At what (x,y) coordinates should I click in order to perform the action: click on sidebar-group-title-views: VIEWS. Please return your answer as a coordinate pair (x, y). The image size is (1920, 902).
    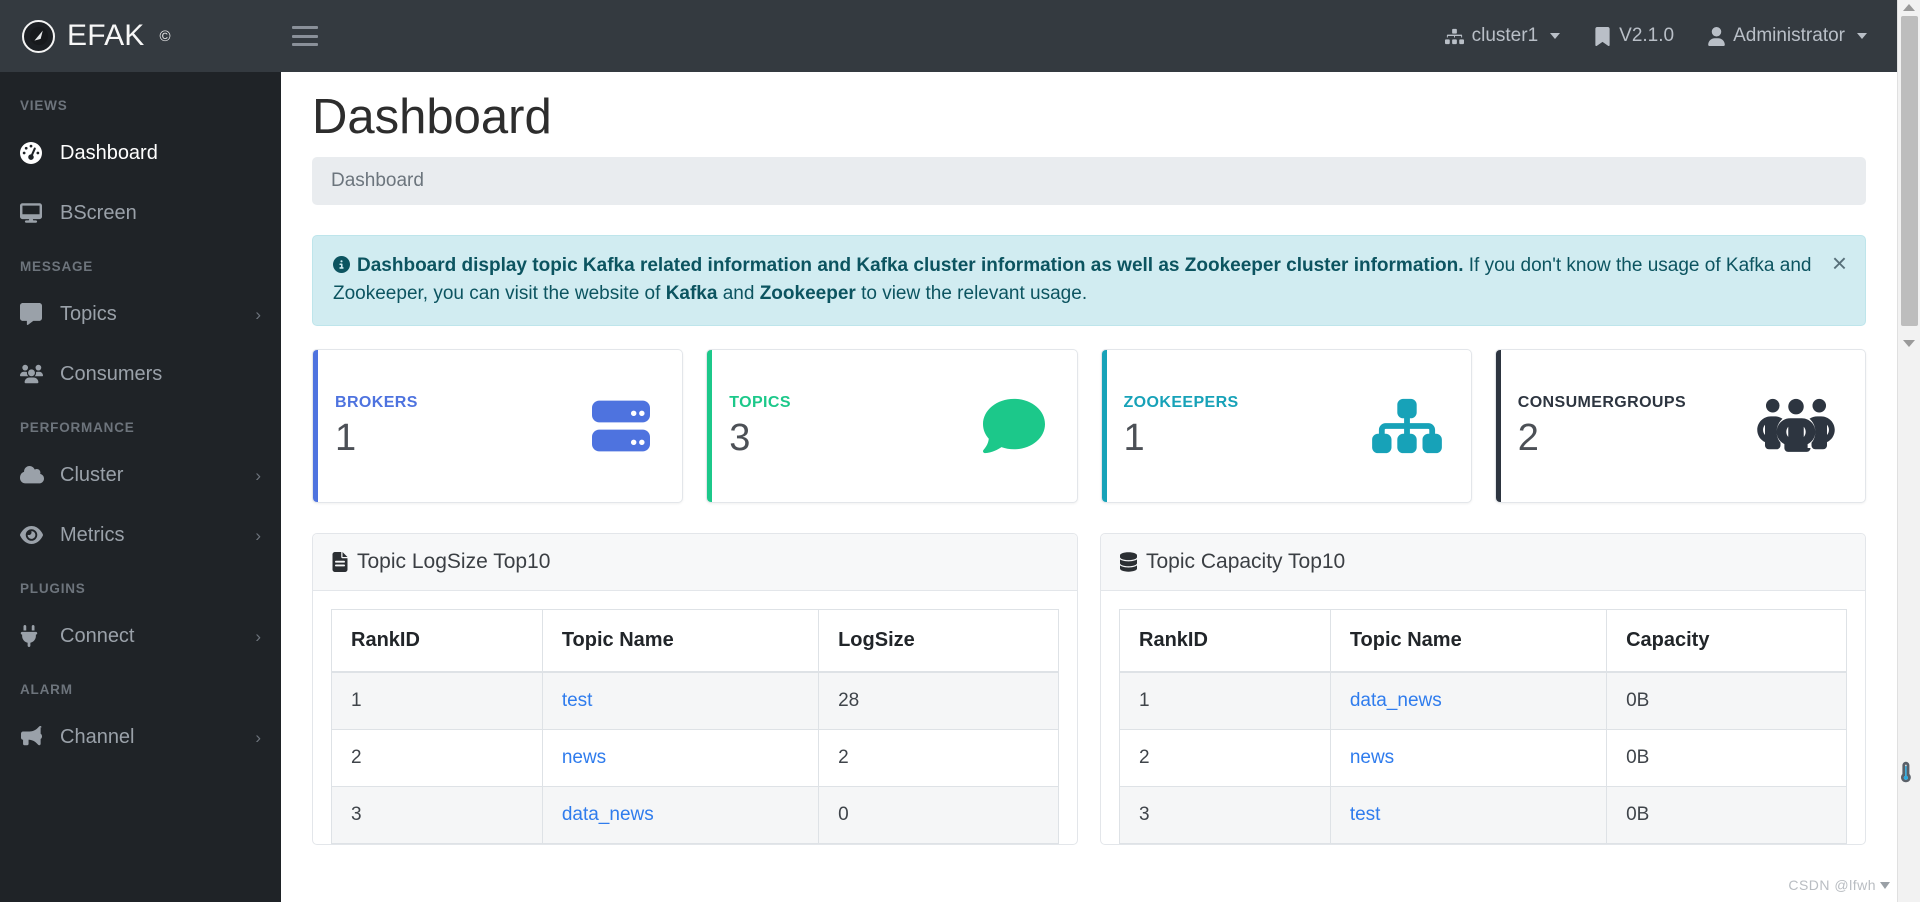
    Looking at the image, I should click on (44, 105).